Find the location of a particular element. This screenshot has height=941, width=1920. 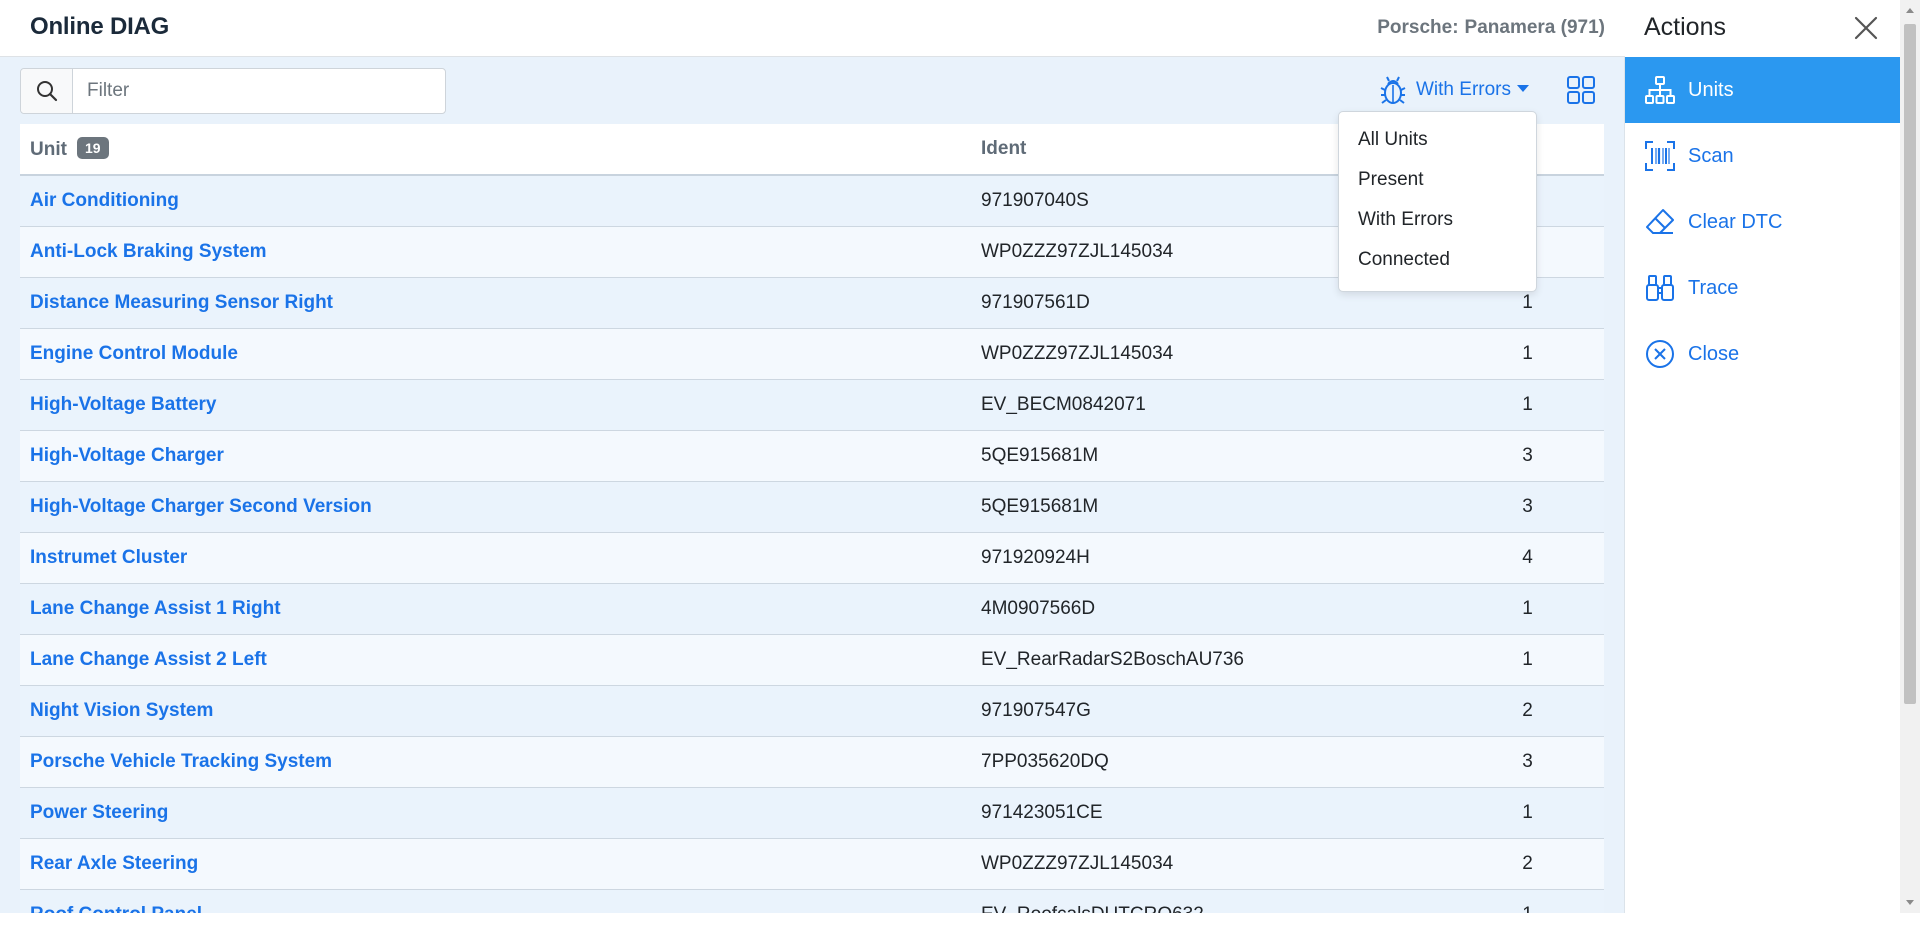

action-units-label: Units is located at coordinates (1711, 89).